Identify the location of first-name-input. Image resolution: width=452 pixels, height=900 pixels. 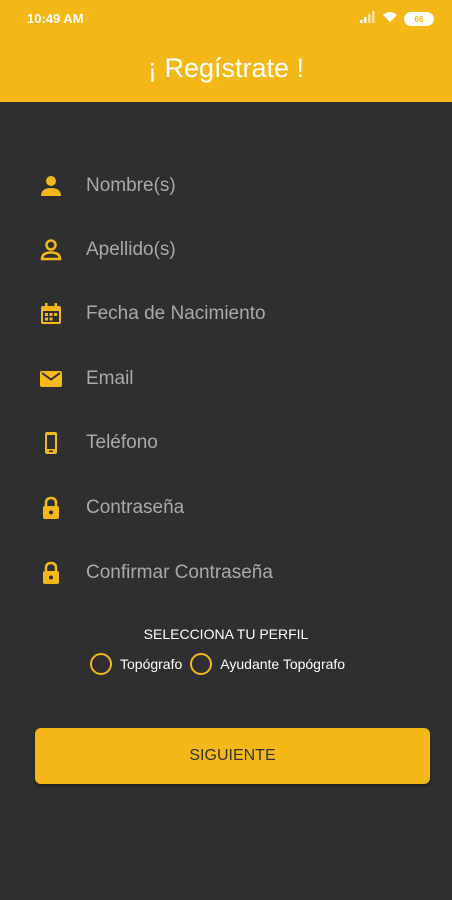
(251, 186).